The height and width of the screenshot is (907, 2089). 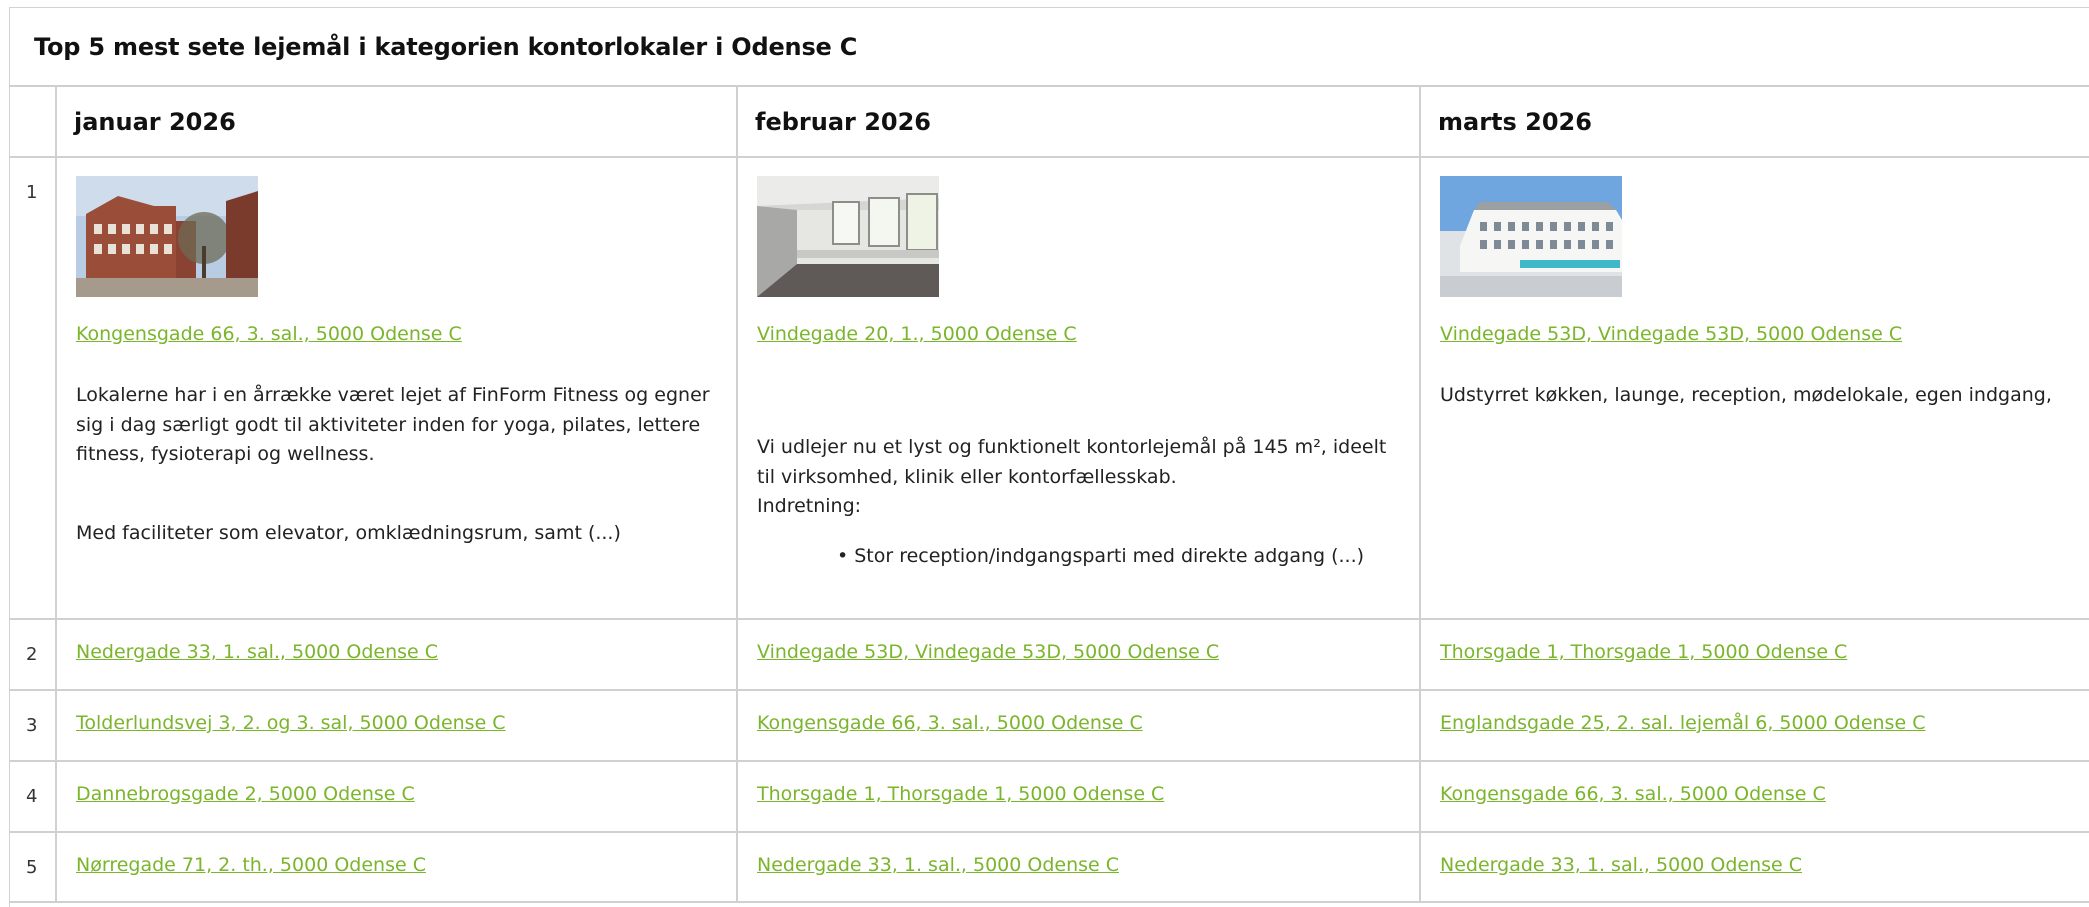 I want to click on header-row: januar 2026 februar 2026 marts 2026, so click(x=1049, y=122).